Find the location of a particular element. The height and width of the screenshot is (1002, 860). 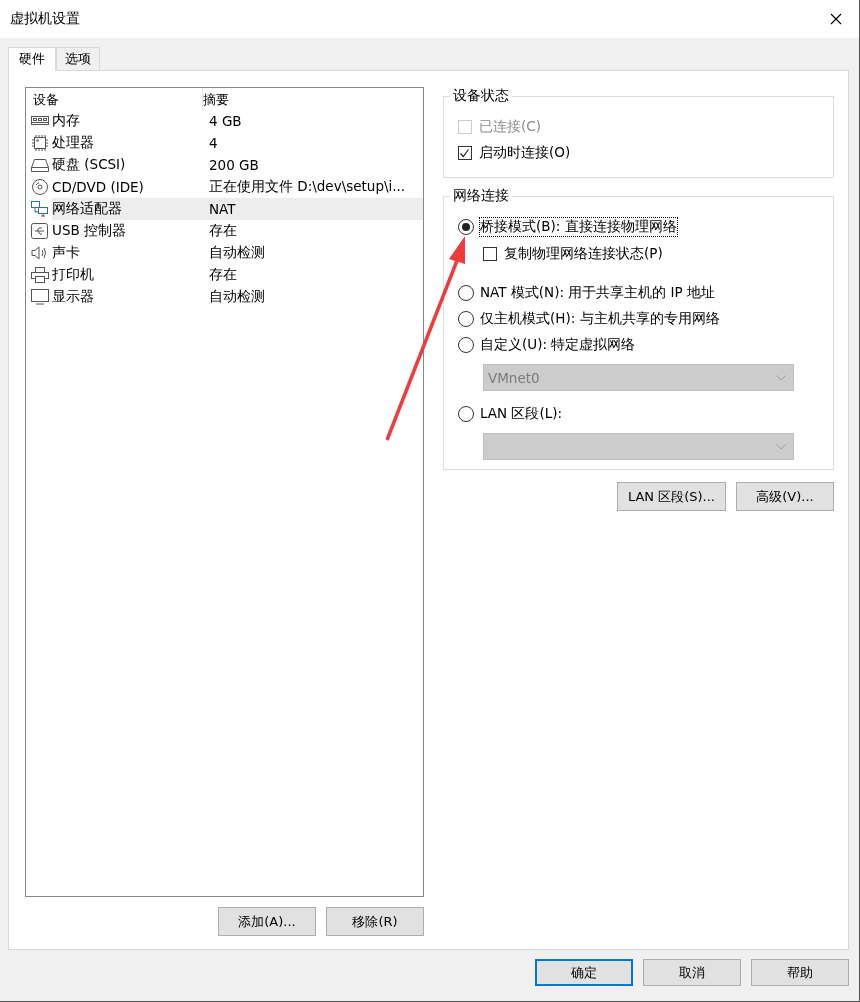

radio-label: 桥接模式(B): 直接连接物理网络 is located at coordinates (578, 227).